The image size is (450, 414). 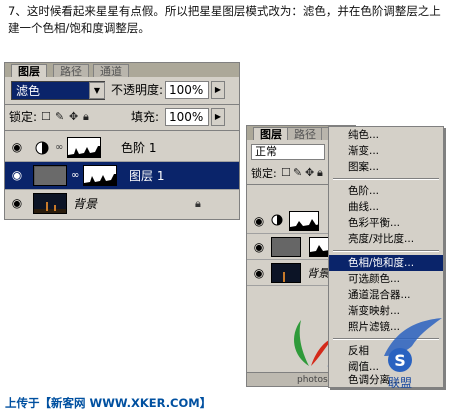 I want to click on blend-mode-dropdown-icon: ▼, so click(x=97, y=90).